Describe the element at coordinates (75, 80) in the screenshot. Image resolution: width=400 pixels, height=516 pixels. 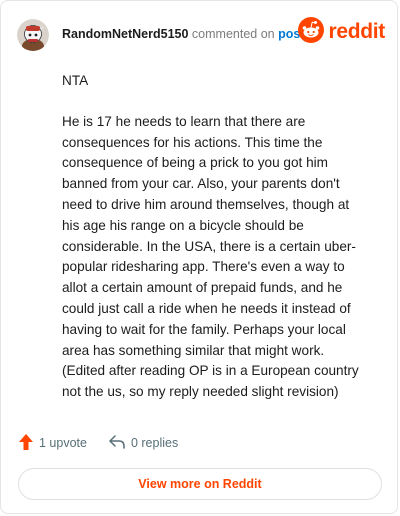
I see `comment-paragraph: NTA` at that location.